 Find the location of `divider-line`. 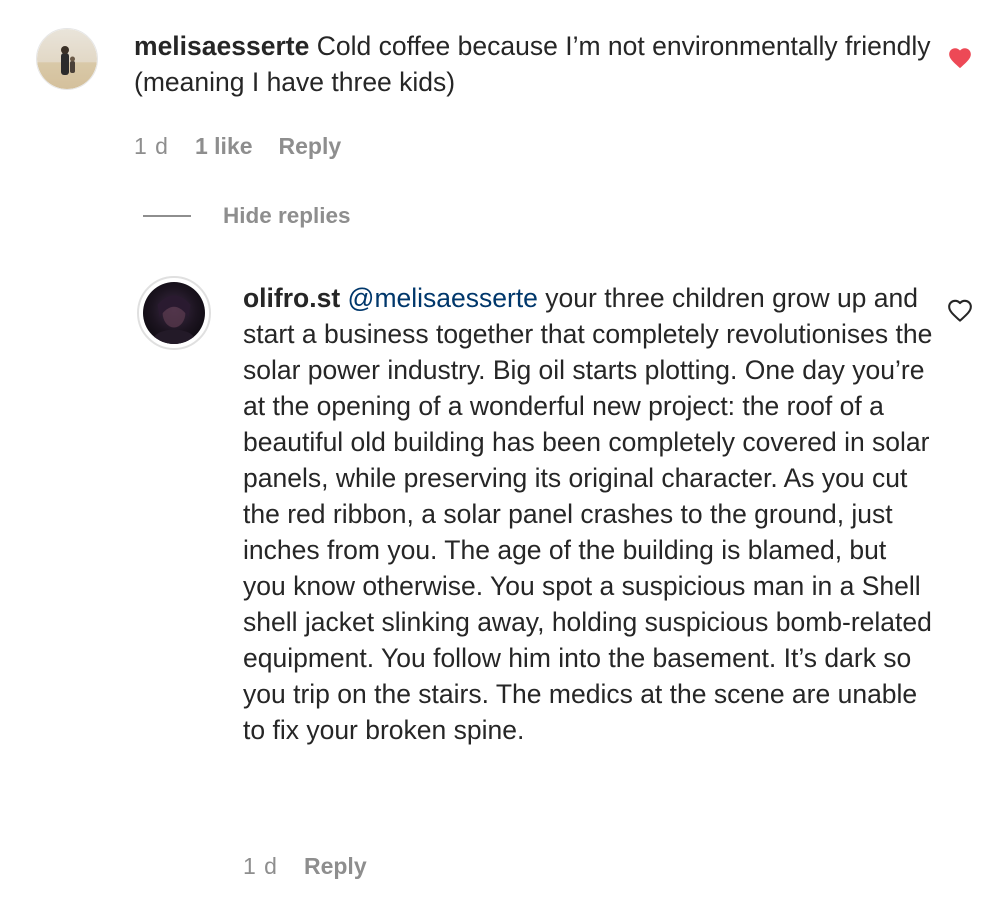

divider-line is located at coordinates (167, 216).